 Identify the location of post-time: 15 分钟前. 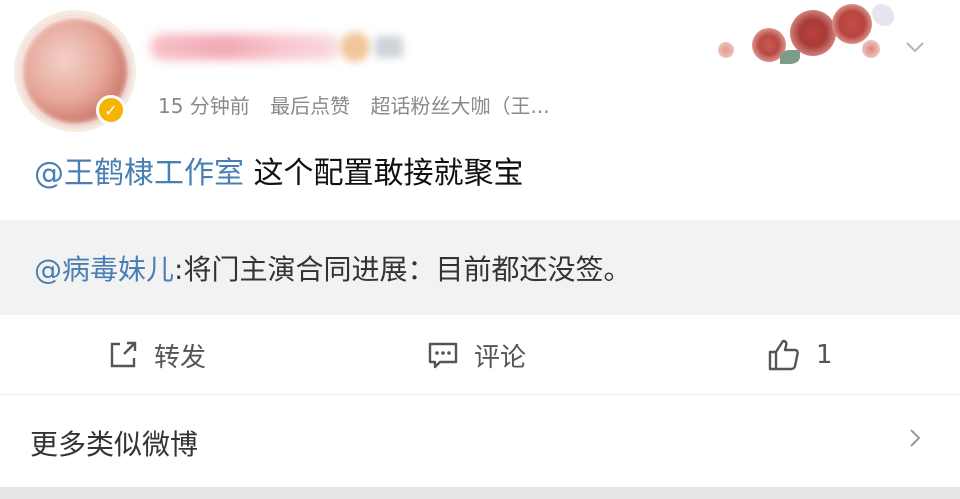
(204, 106).